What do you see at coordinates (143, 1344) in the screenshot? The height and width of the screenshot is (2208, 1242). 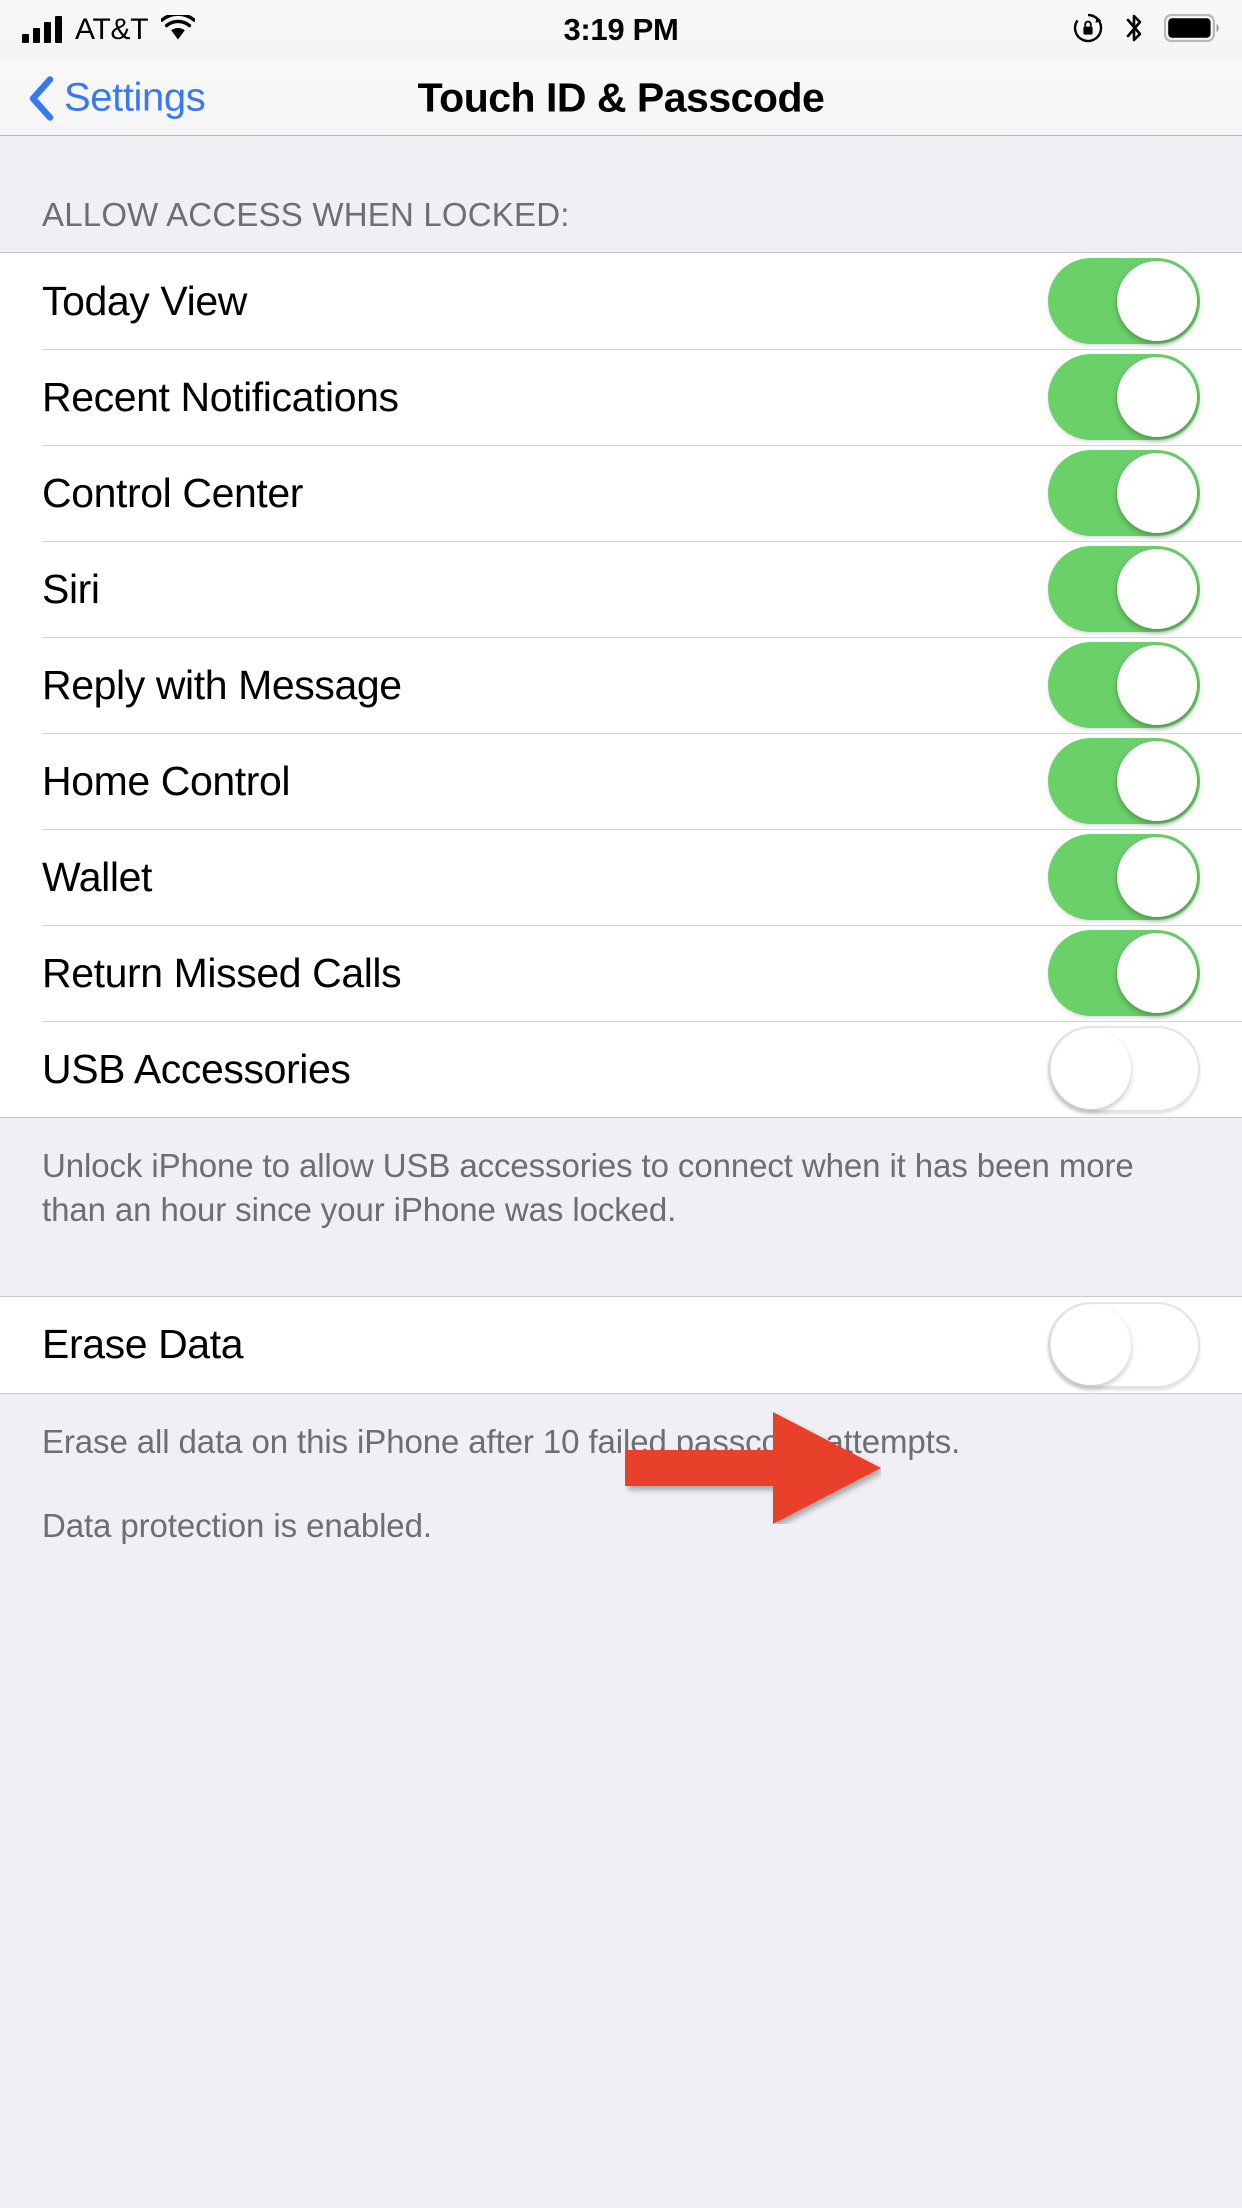 I see `row-label: Erase Data` at bounding box center [143, 1344].